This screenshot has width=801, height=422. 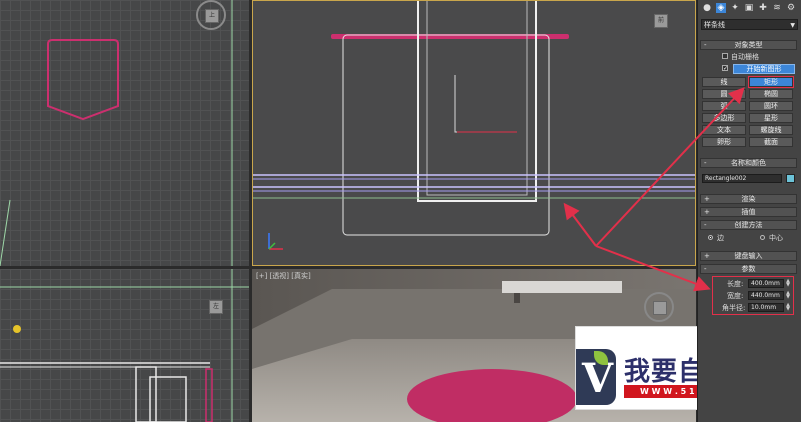 I want to click on object-name-input: Rectangle002, so click(x=742, y=178).